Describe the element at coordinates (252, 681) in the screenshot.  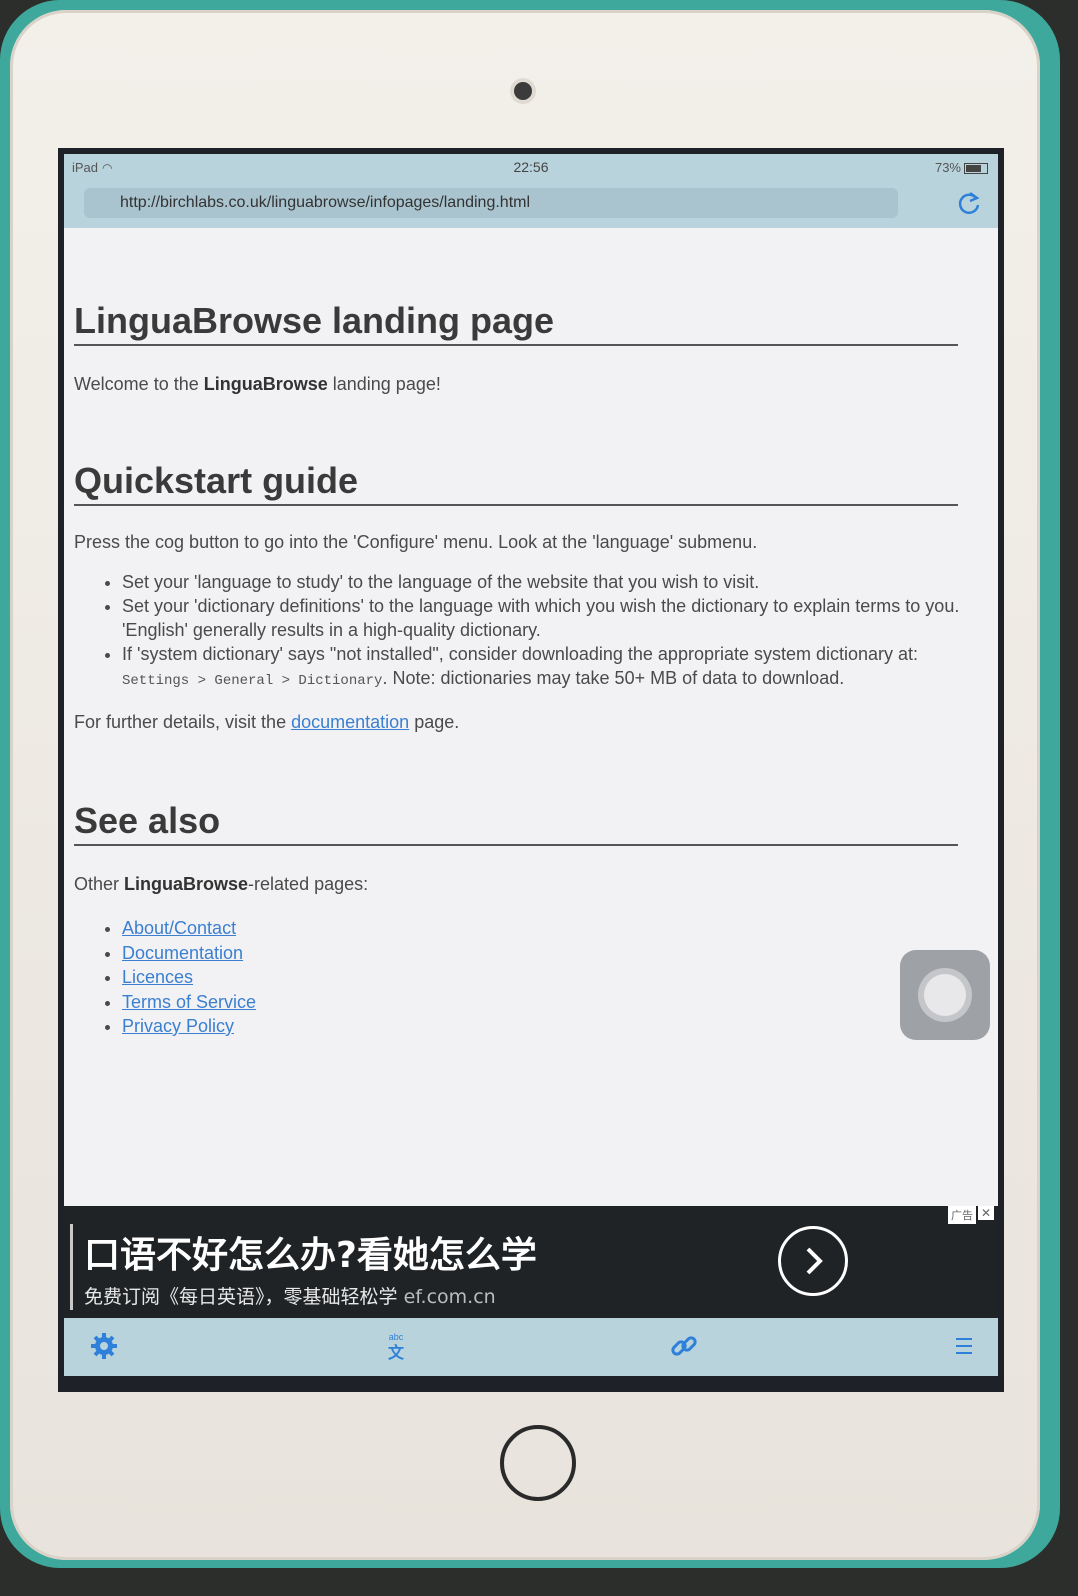
I see `settings-path: Settings > General > Dictionary` at that location.